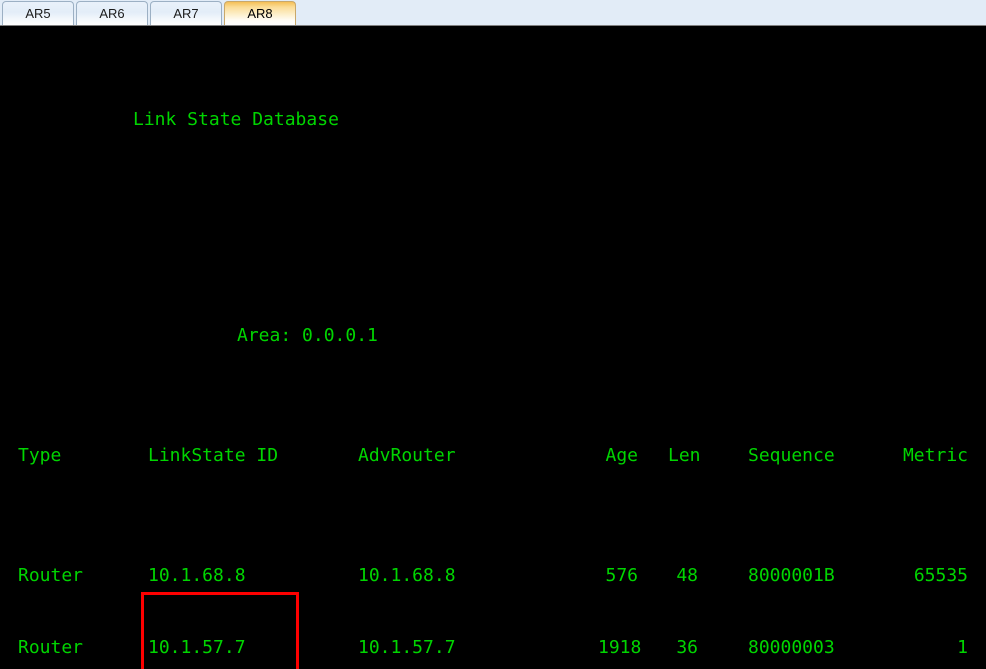  I want to click on column-header-metric: Metric, so click(935, 455).